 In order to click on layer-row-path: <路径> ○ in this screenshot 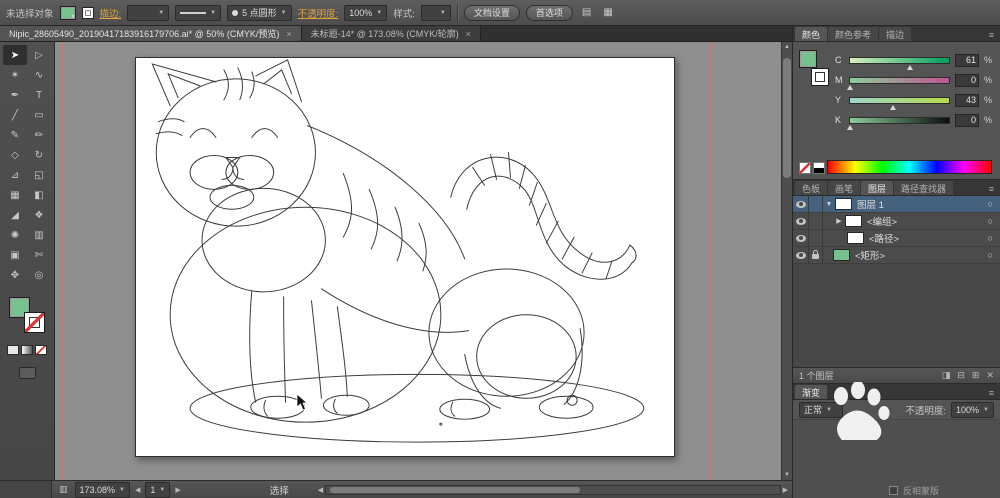, I will do `click(896, 238)`.